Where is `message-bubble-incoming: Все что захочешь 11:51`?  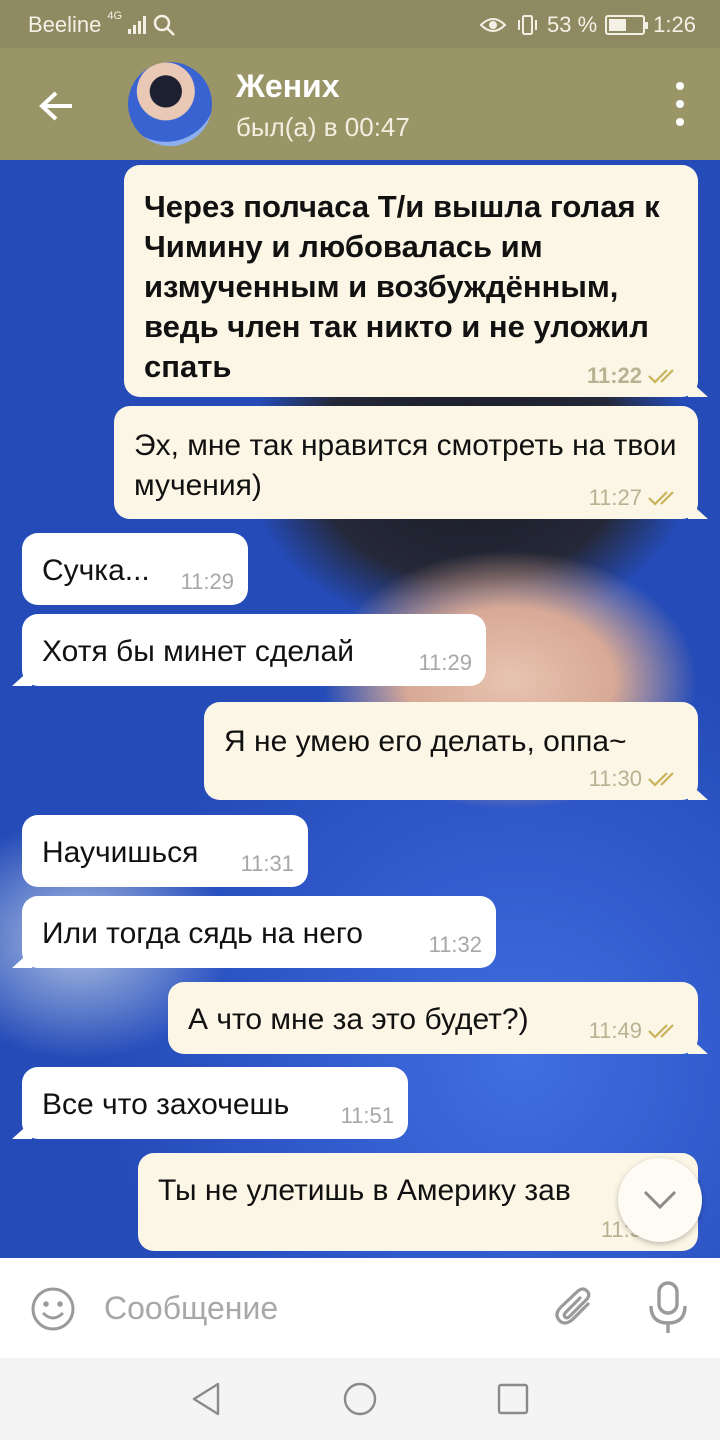
message-bubble-incoming: Все что захочешь 11:51 is located at coordinates (215, 1103).